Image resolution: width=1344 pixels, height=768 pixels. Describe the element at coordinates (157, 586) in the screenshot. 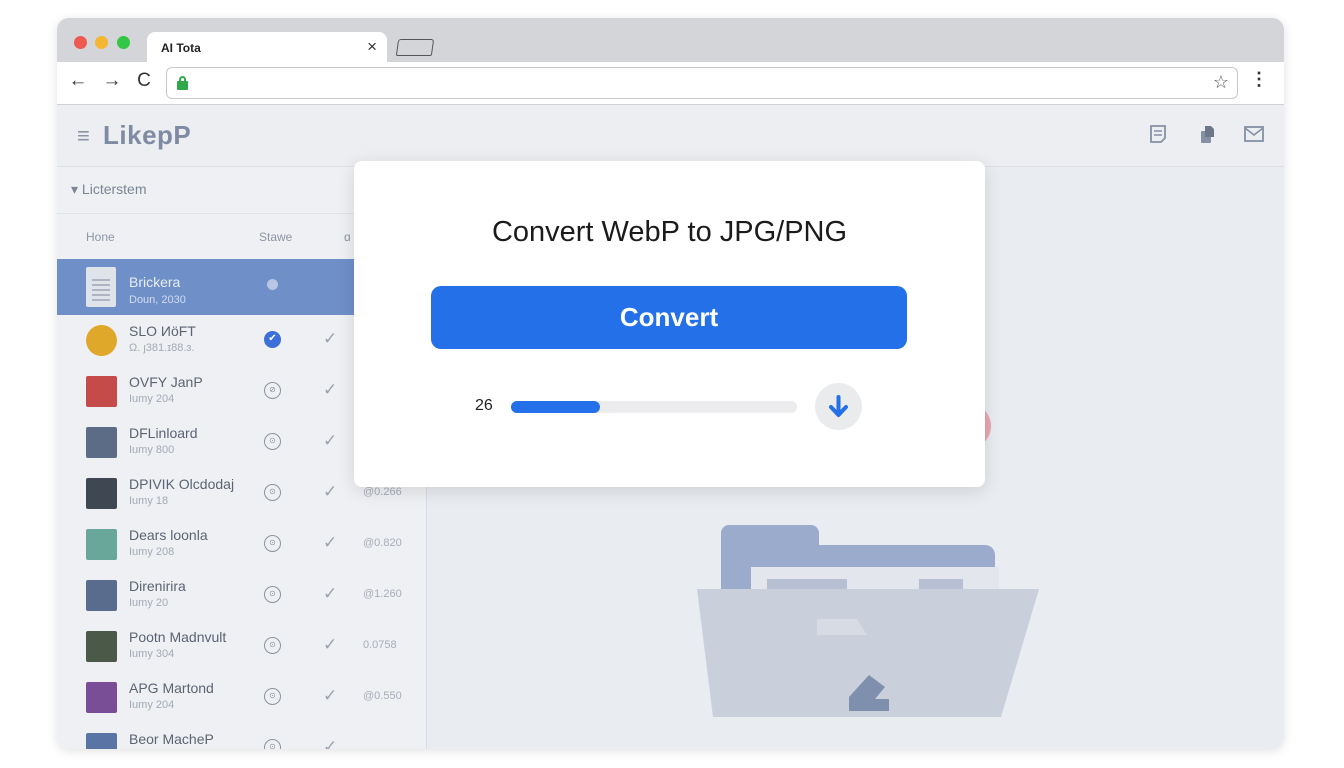

I see `file-name: Direnirira` at that location.